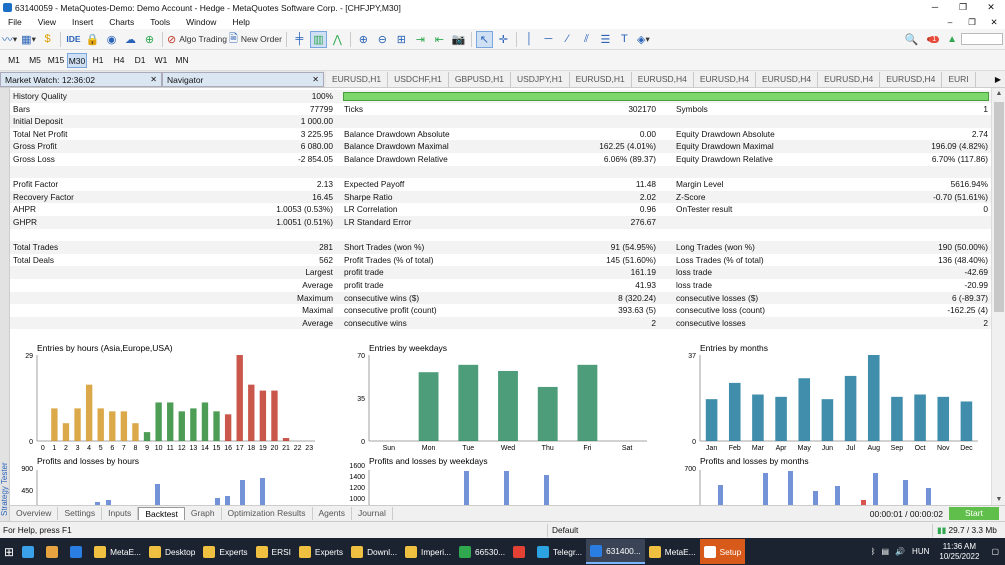 This screenshot has width=1005, height=565. Describe the element at coordinates (273, 551) in the screenshot. I see `taskbar-app: ERSI` at that location.